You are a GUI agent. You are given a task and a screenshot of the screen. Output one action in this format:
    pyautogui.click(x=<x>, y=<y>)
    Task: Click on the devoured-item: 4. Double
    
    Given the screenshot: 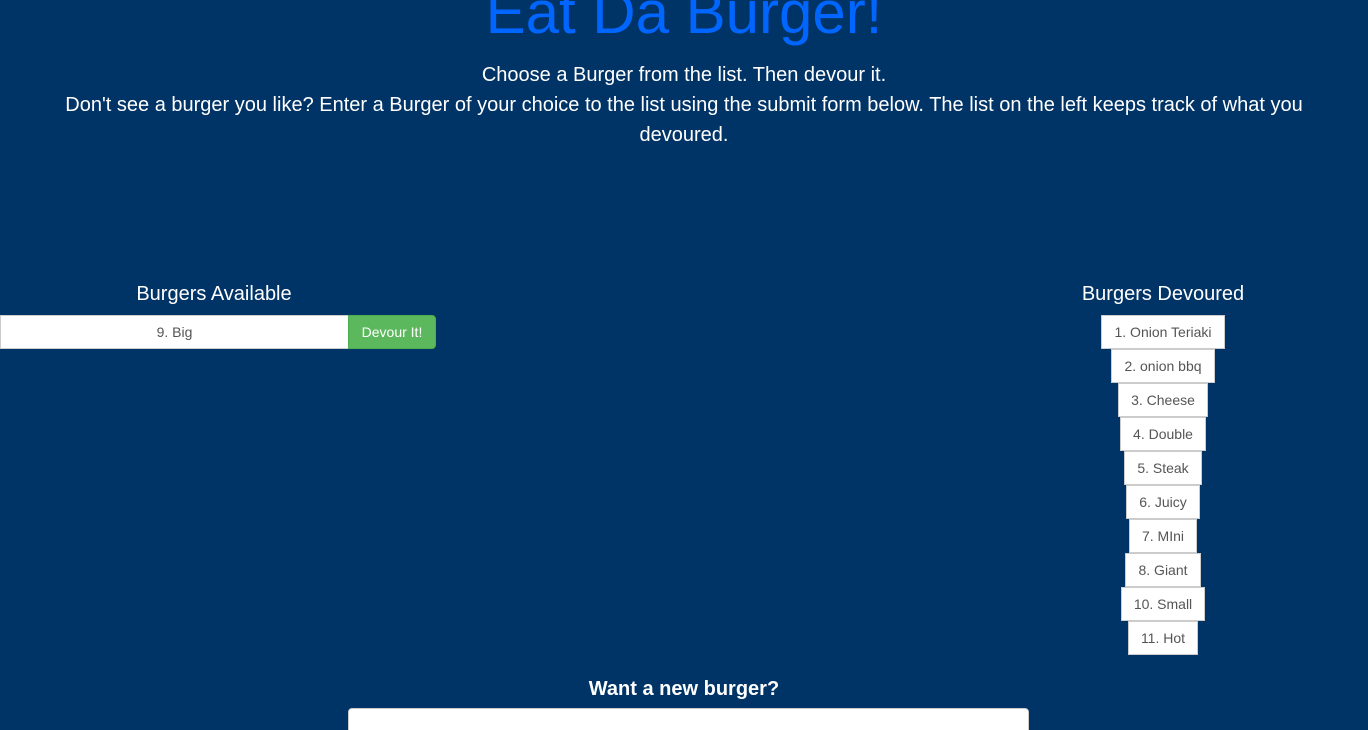 What is the action you would take?
    pyautogui.click(x=1163, y=434)
    